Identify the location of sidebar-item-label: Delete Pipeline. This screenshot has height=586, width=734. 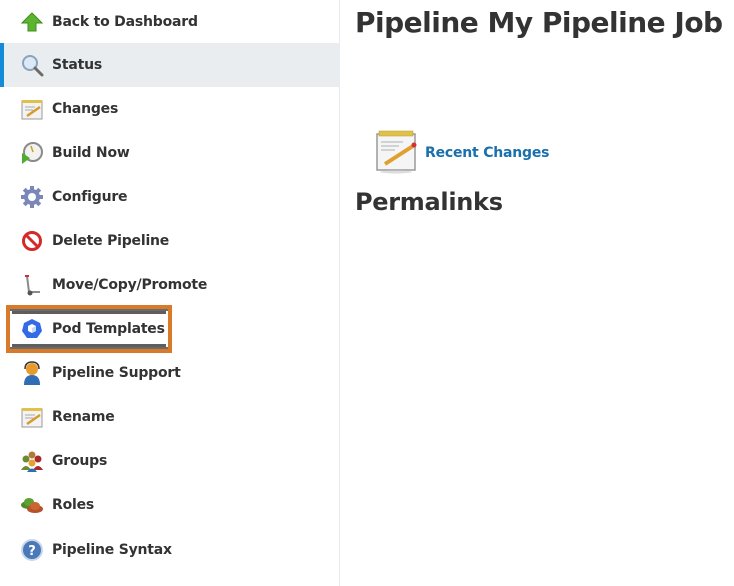
(111, 241).